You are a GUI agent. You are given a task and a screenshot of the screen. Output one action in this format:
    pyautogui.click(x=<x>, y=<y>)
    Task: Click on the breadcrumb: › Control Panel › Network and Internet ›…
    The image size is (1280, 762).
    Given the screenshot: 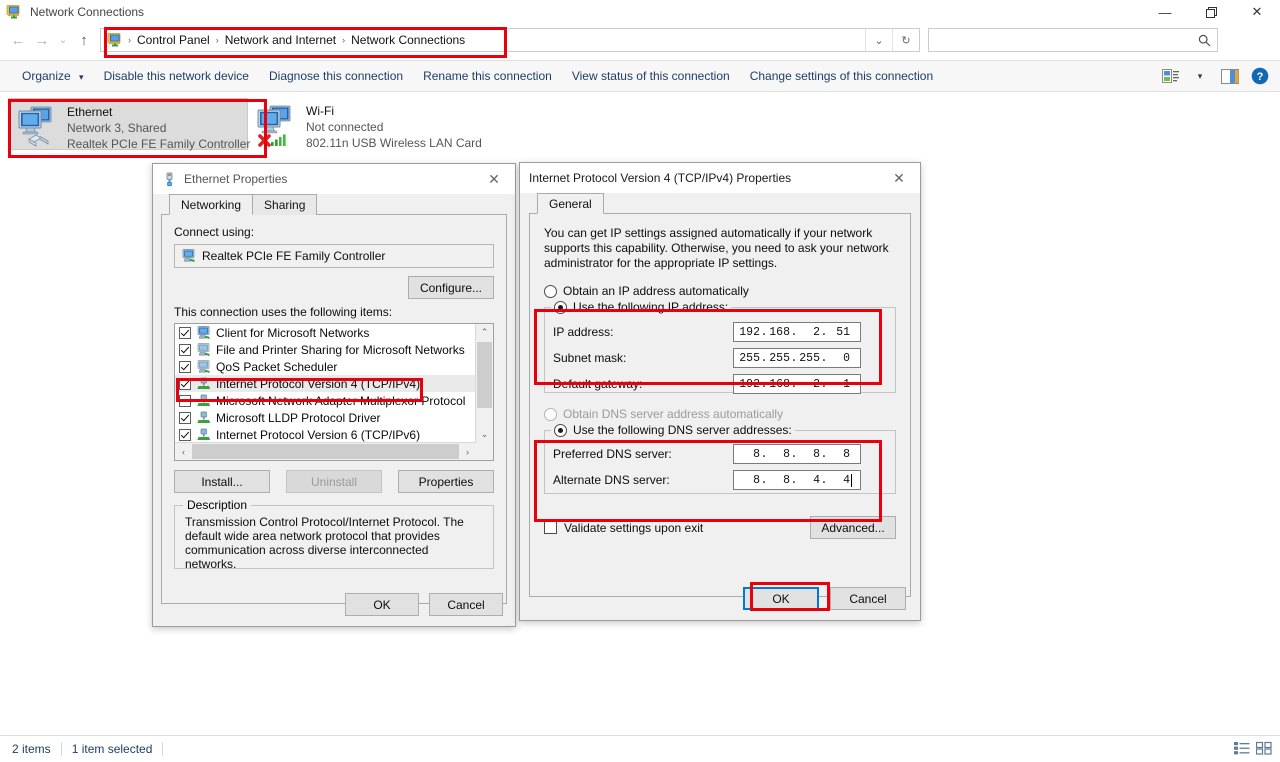 What is the action you would take?
    pyautogui.click(x=510, y=40)
    